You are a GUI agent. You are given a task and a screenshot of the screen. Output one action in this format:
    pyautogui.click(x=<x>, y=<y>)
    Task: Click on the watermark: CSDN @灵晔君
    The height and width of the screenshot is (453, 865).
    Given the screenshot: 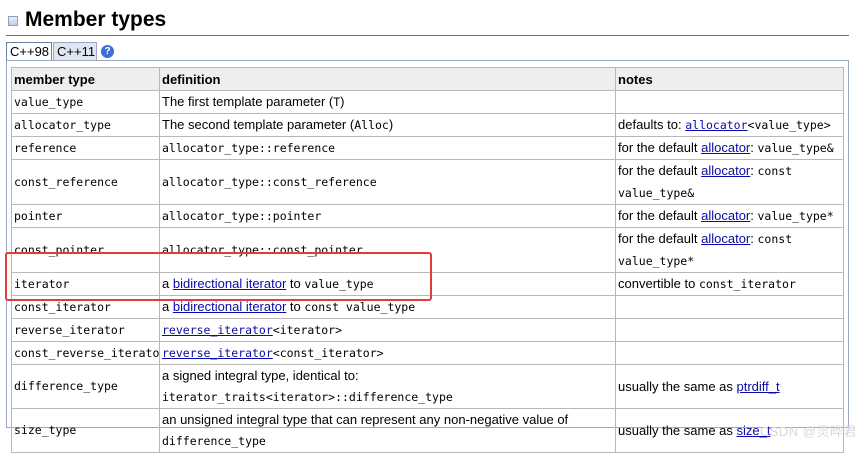 What is the action you would take?
    pyautogui.click(x=808, y=431)
    